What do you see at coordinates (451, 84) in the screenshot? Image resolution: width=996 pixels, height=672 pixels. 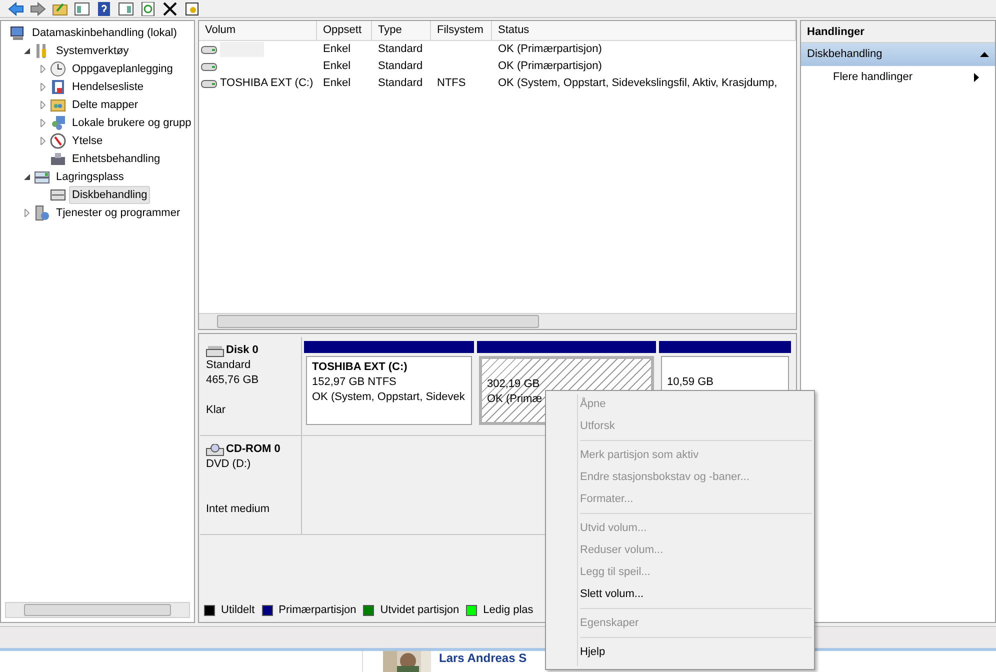 I see `table-cell-text: NTFS` at bounding box center [451, 84].